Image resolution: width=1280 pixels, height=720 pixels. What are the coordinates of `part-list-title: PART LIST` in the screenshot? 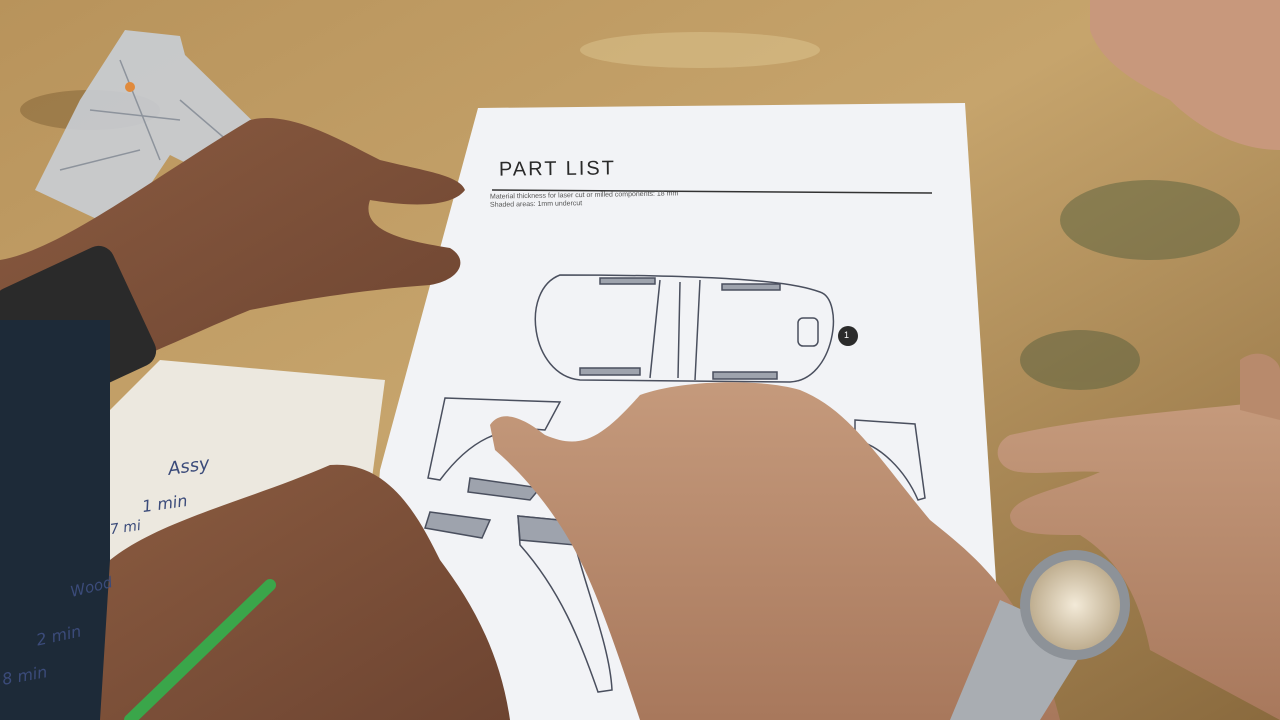 It's located at (557, 169).